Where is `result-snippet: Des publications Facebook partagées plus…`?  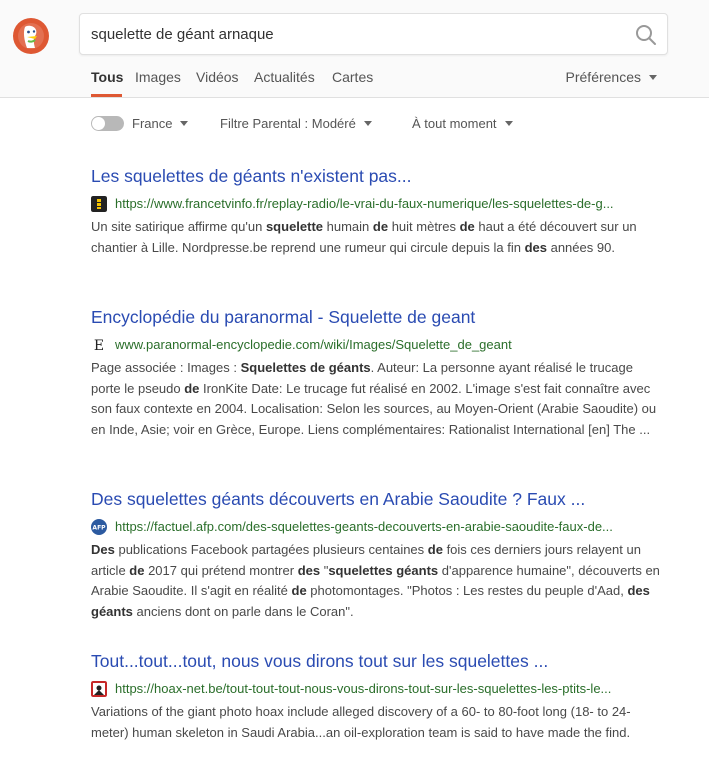
result-snippet: Des publications Facebook partagées plus… is located at coordinates (377, 581).